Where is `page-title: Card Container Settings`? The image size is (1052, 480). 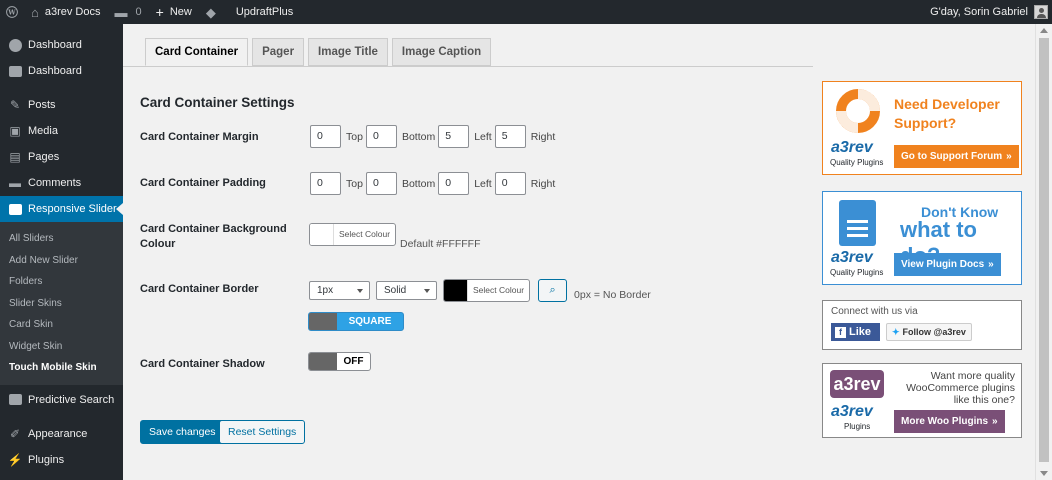
page-title: Card Container Settings is located at coordinates (217, 102).